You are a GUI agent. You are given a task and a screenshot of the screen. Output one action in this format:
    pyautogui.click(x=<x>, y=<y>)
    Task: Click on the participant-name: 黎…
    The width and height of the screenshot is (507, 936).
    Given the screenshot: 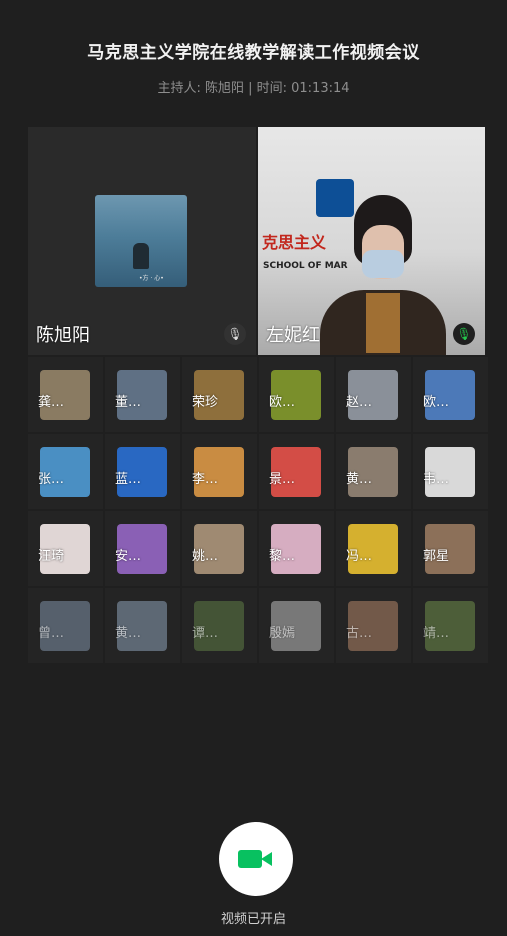 What is the action you would take?
    pyautogui.click(x=282, y=556)
    